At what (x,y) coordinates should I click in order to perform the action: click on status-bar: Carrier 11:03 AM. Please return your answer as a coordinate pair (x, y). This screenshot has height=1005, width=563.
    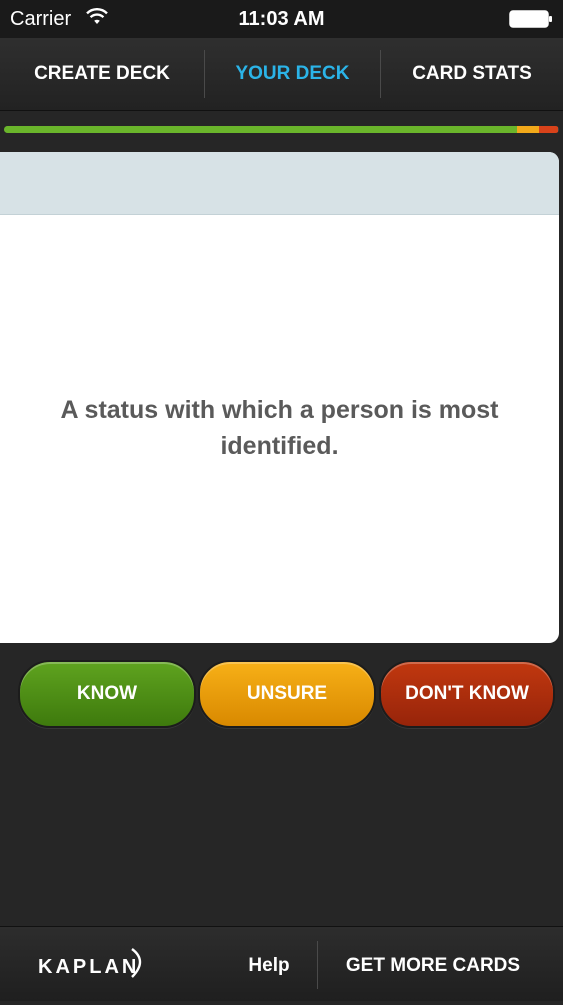
    Looking at the image, I should click on (281, 19).